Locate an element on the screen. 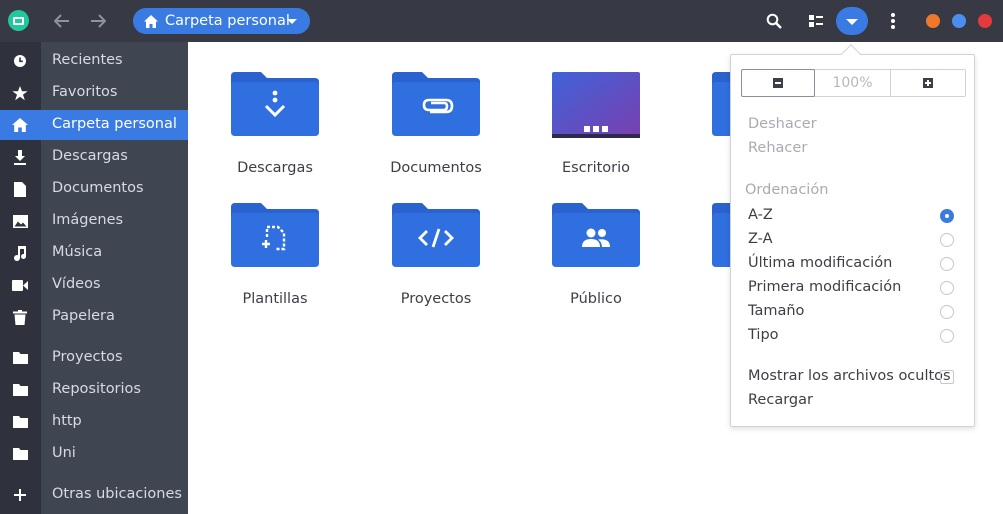 This screenshot has width=1003, height=514. sidebar-item-label: Imágenes is located at coordinates (88, 220).